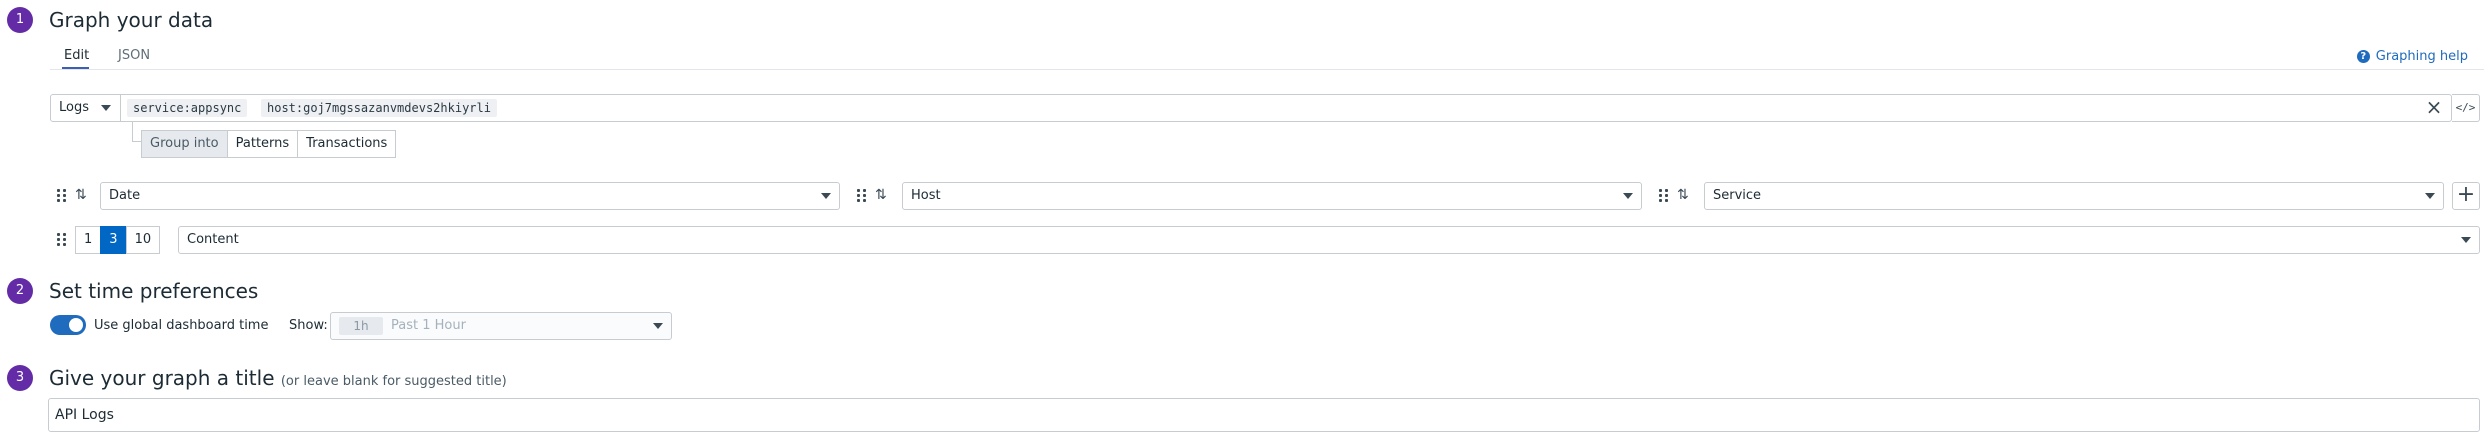 Image resolution: width=2484 pixels, height=434 pixels. Describe the element at coordinates (361, 326) in the screenshot. I see `time-range-badge: 1h` at that location.